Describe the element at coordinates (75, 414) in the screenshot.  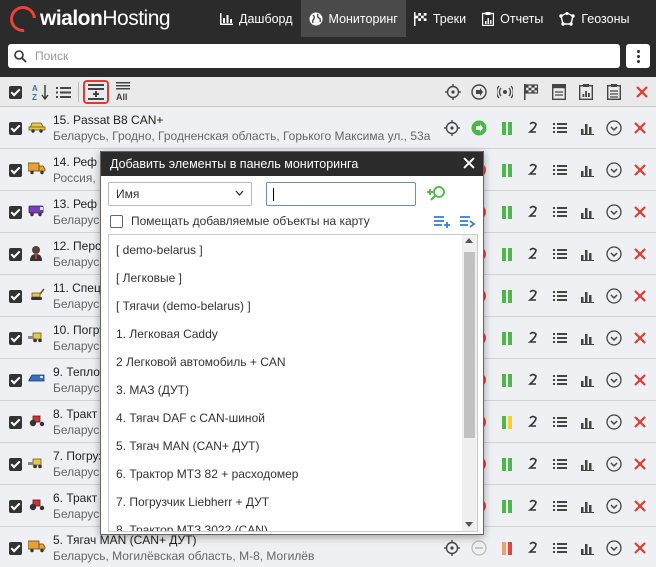
I see `unit-name: 8. Тракт` at that location.